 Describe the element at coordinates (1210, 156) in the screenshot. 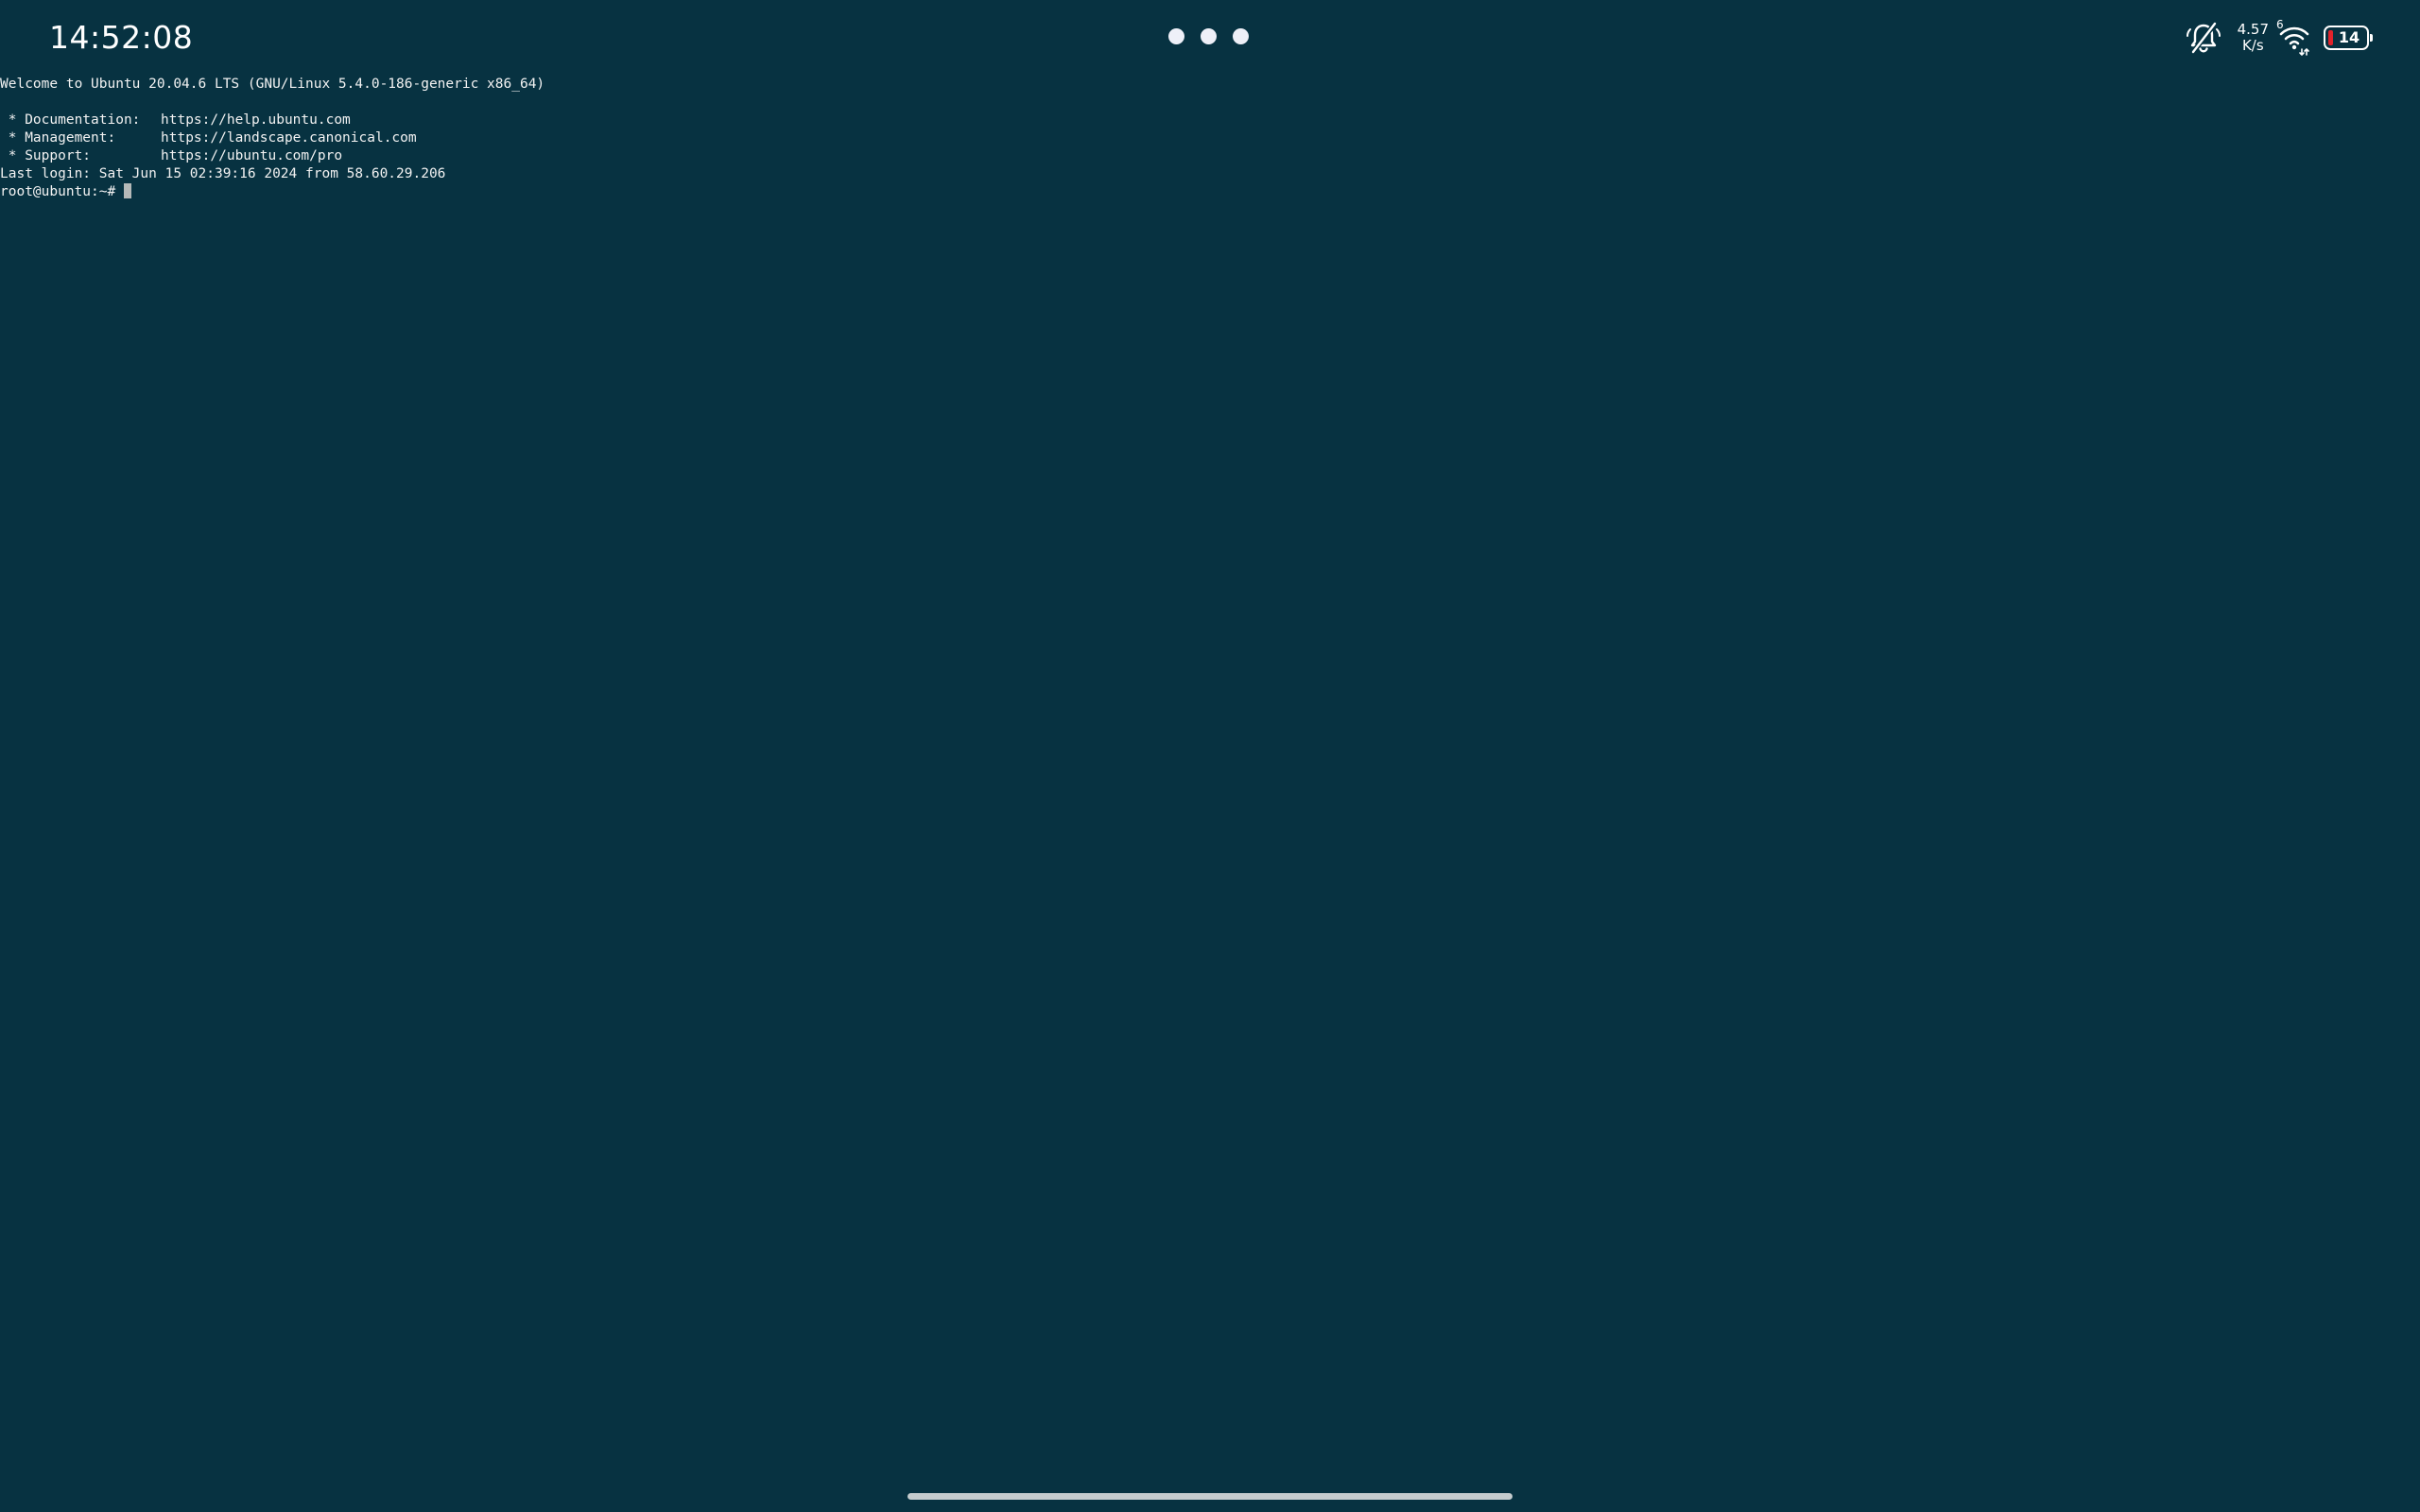

I see `support-line: * Support: https://ubuntu.com/pro` at that location.